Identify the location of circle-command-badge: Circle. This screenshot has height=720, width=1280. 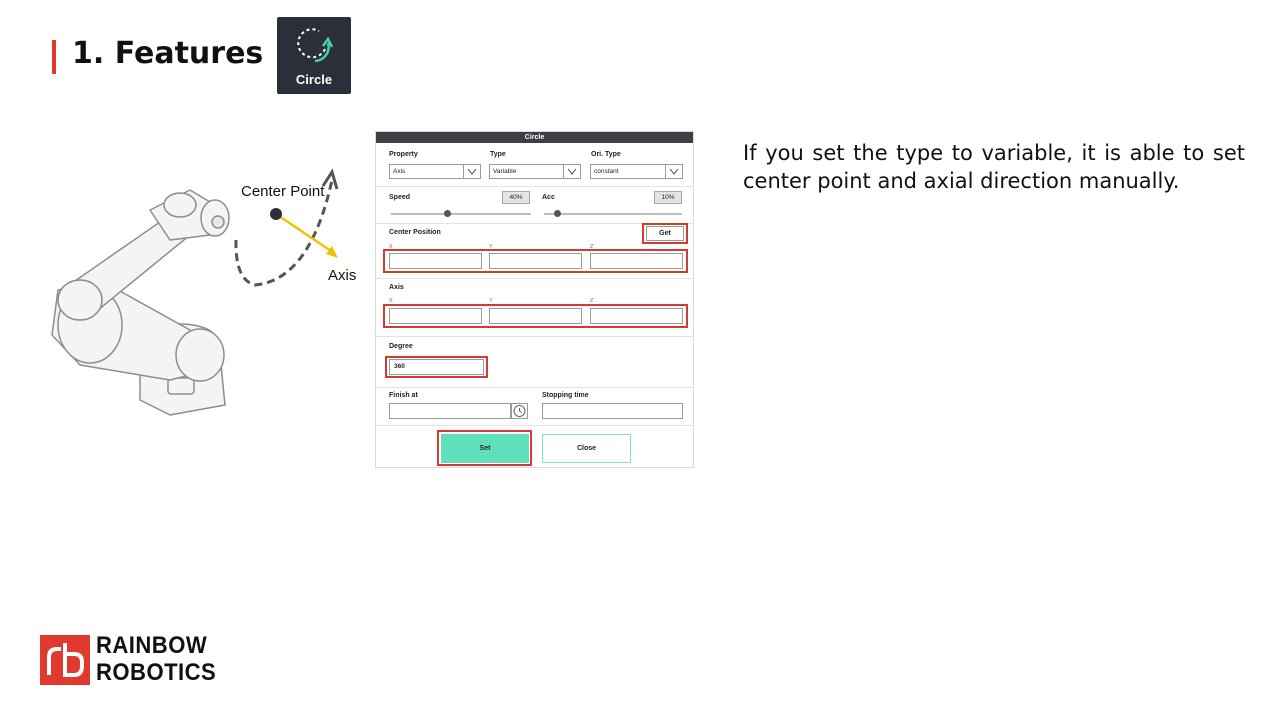
(314, 55).